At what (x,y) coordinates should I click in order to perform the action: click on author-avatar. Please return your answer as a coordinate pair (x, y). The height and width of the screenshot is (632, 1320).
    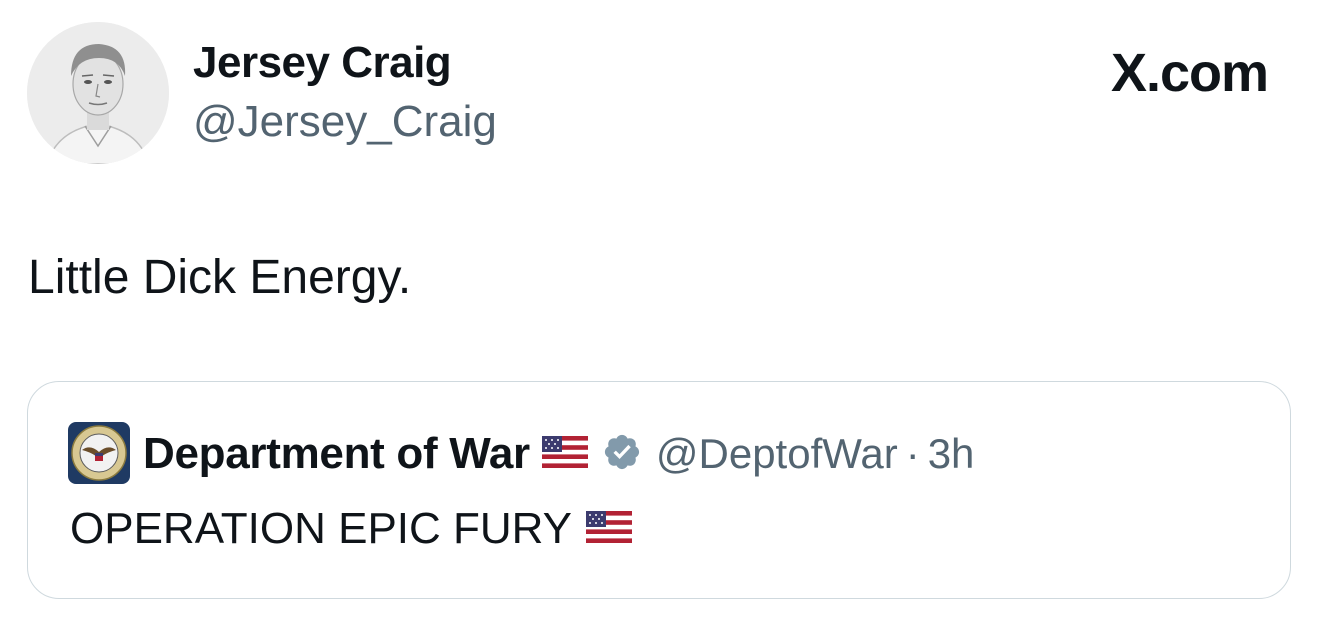
    Looking at the image, I should click on (98, 93).